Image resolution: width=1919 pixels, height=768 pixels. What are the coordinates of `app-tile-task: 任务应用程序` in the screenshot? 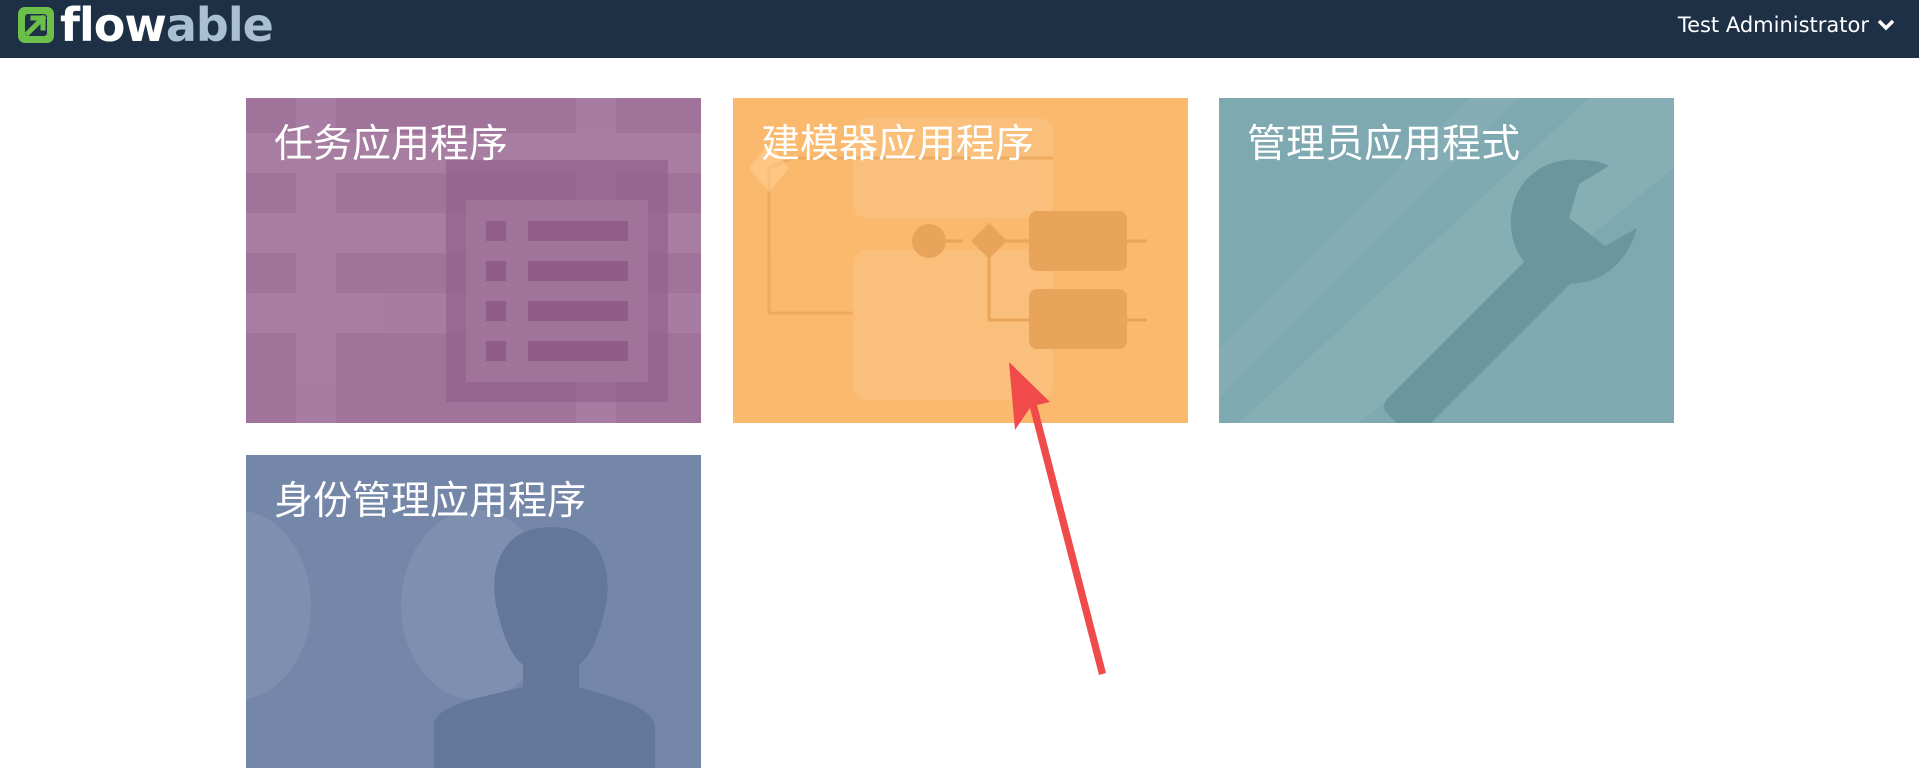 It's located at (473, 260).